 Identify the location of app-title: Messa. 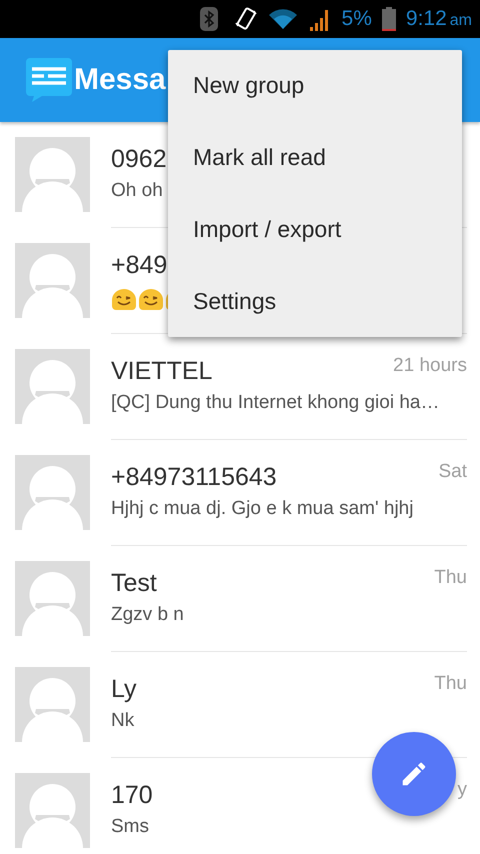
(120, 80).